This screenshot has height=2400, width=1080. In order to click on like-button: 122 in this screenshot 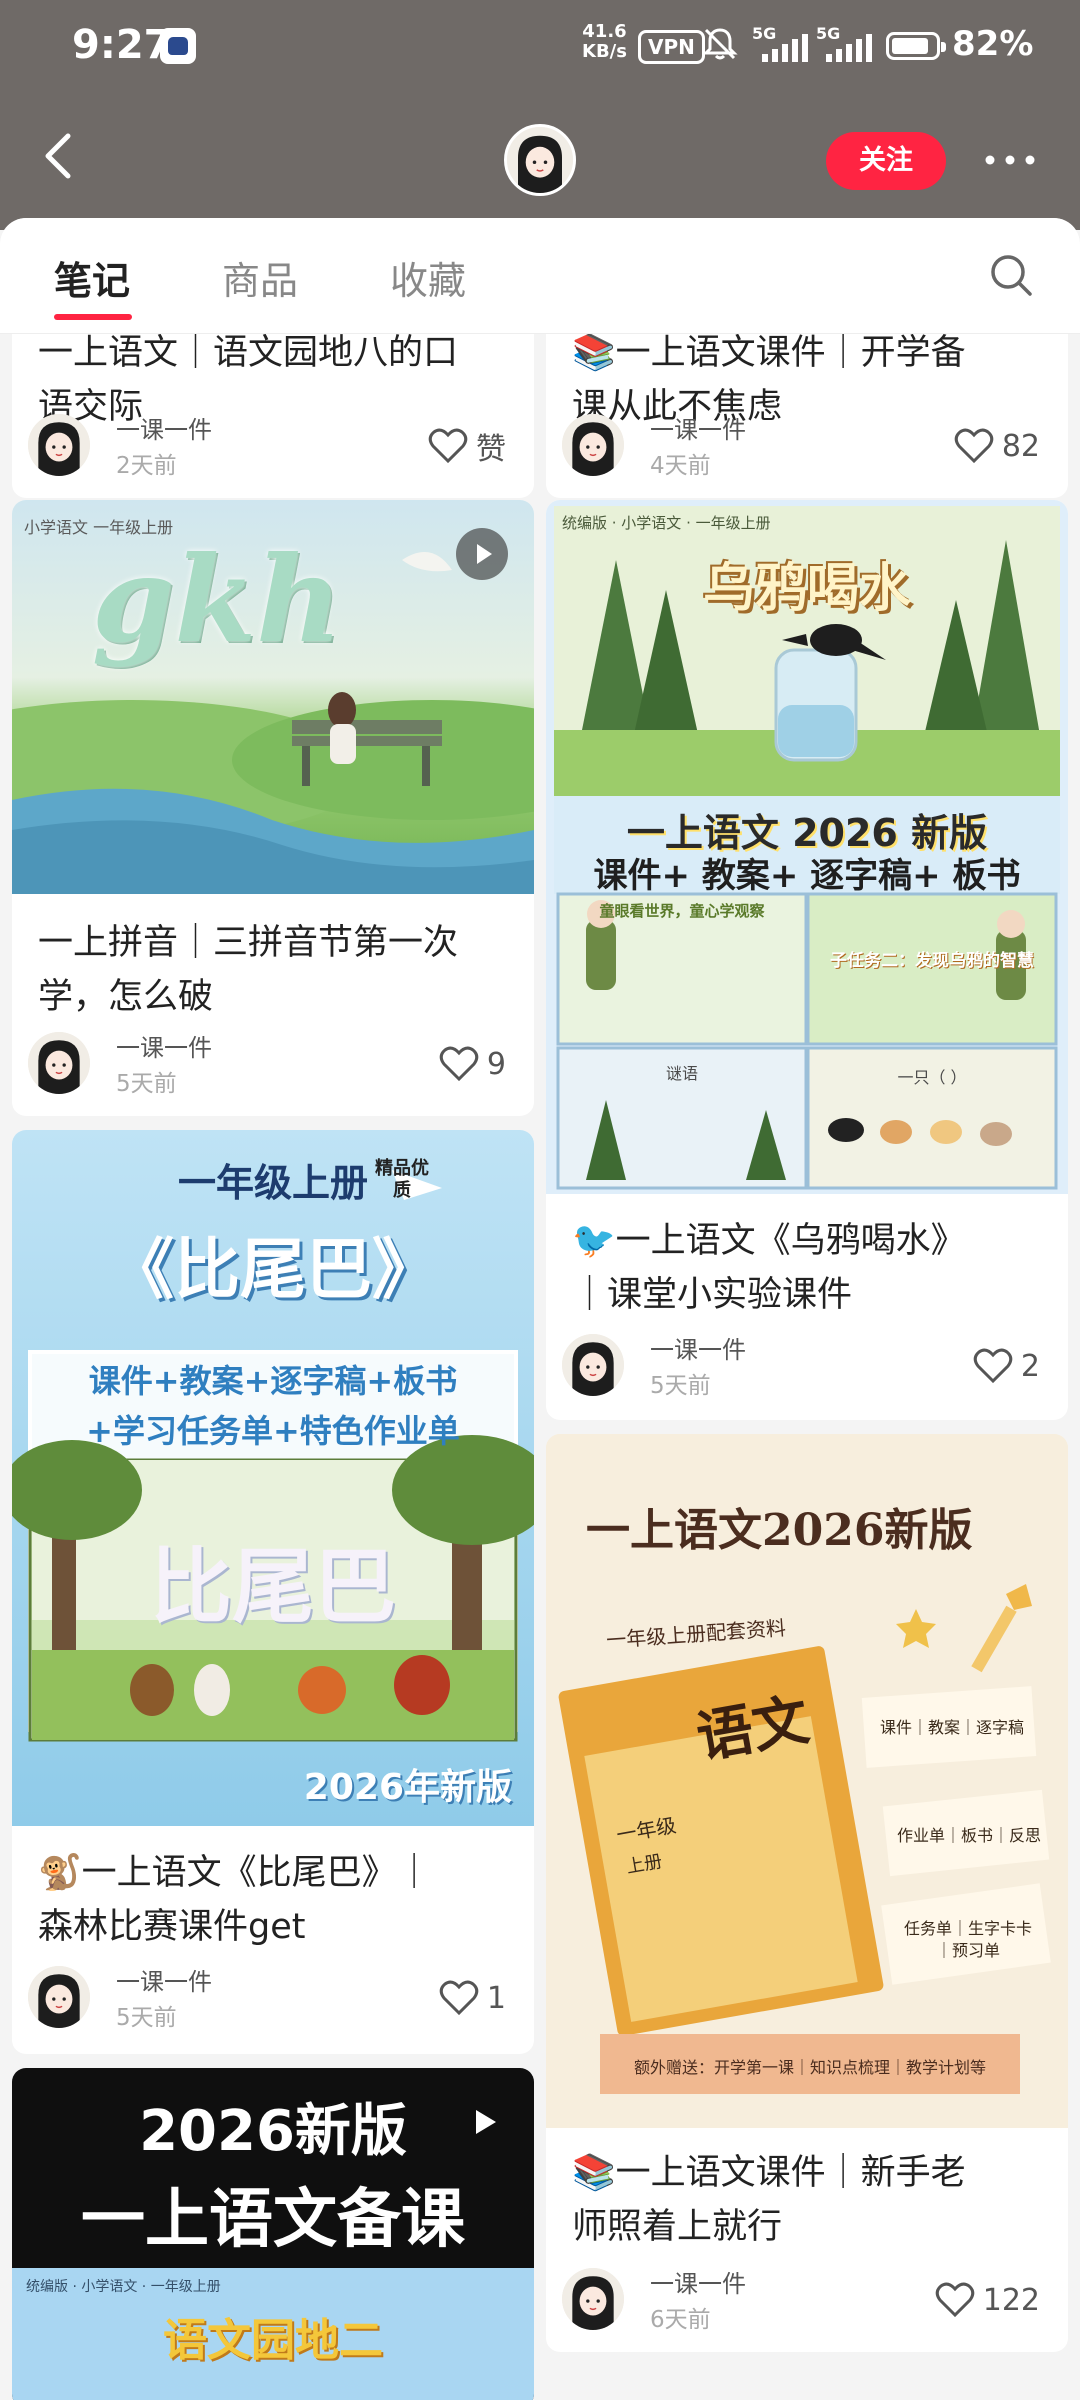, I will do `click(987, 2300)`.